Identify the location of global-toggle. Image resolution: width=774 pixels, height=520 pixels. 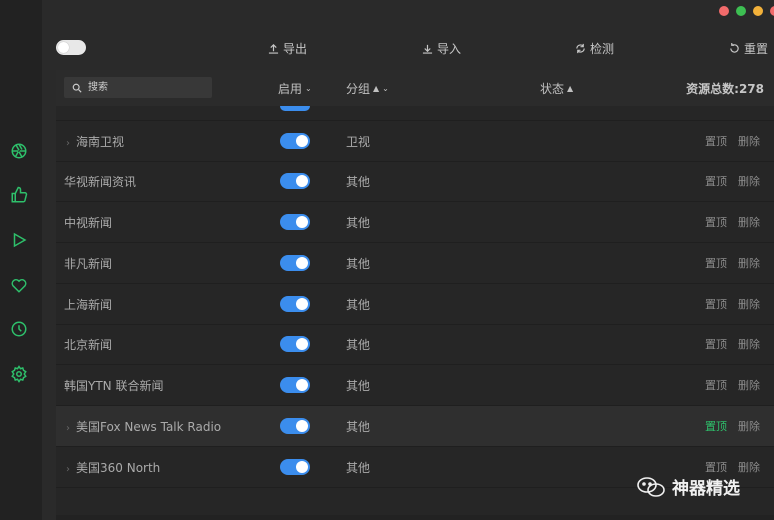
(71, 47).